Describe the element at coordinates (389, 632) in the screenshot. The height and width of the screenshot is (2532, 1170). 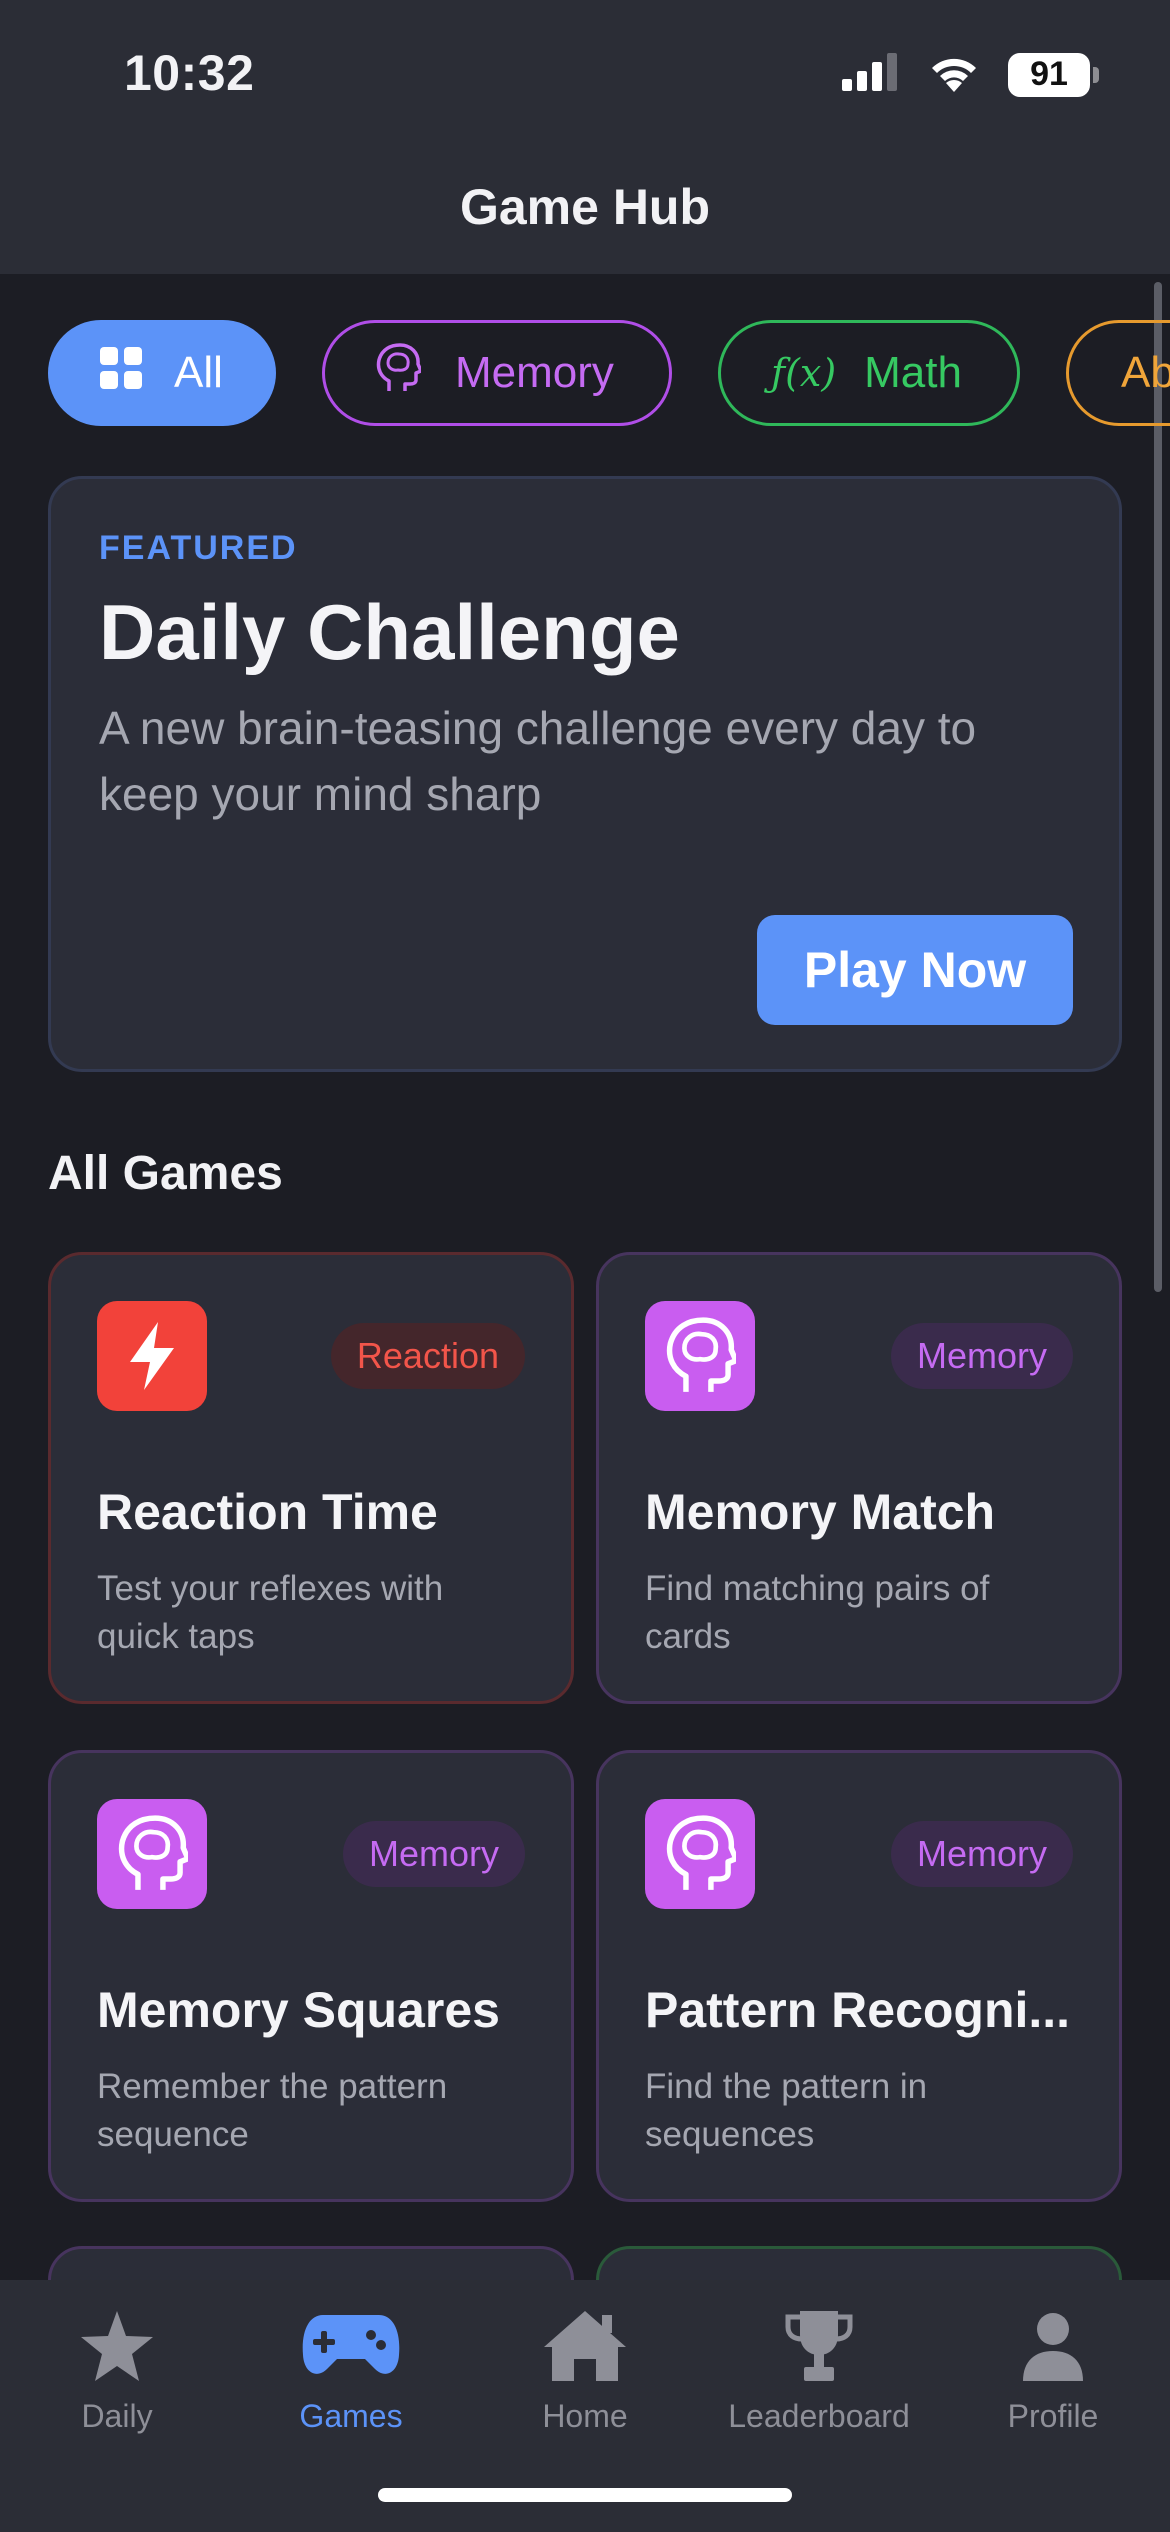
I see `featured-title: Daily Challenge` at that location.